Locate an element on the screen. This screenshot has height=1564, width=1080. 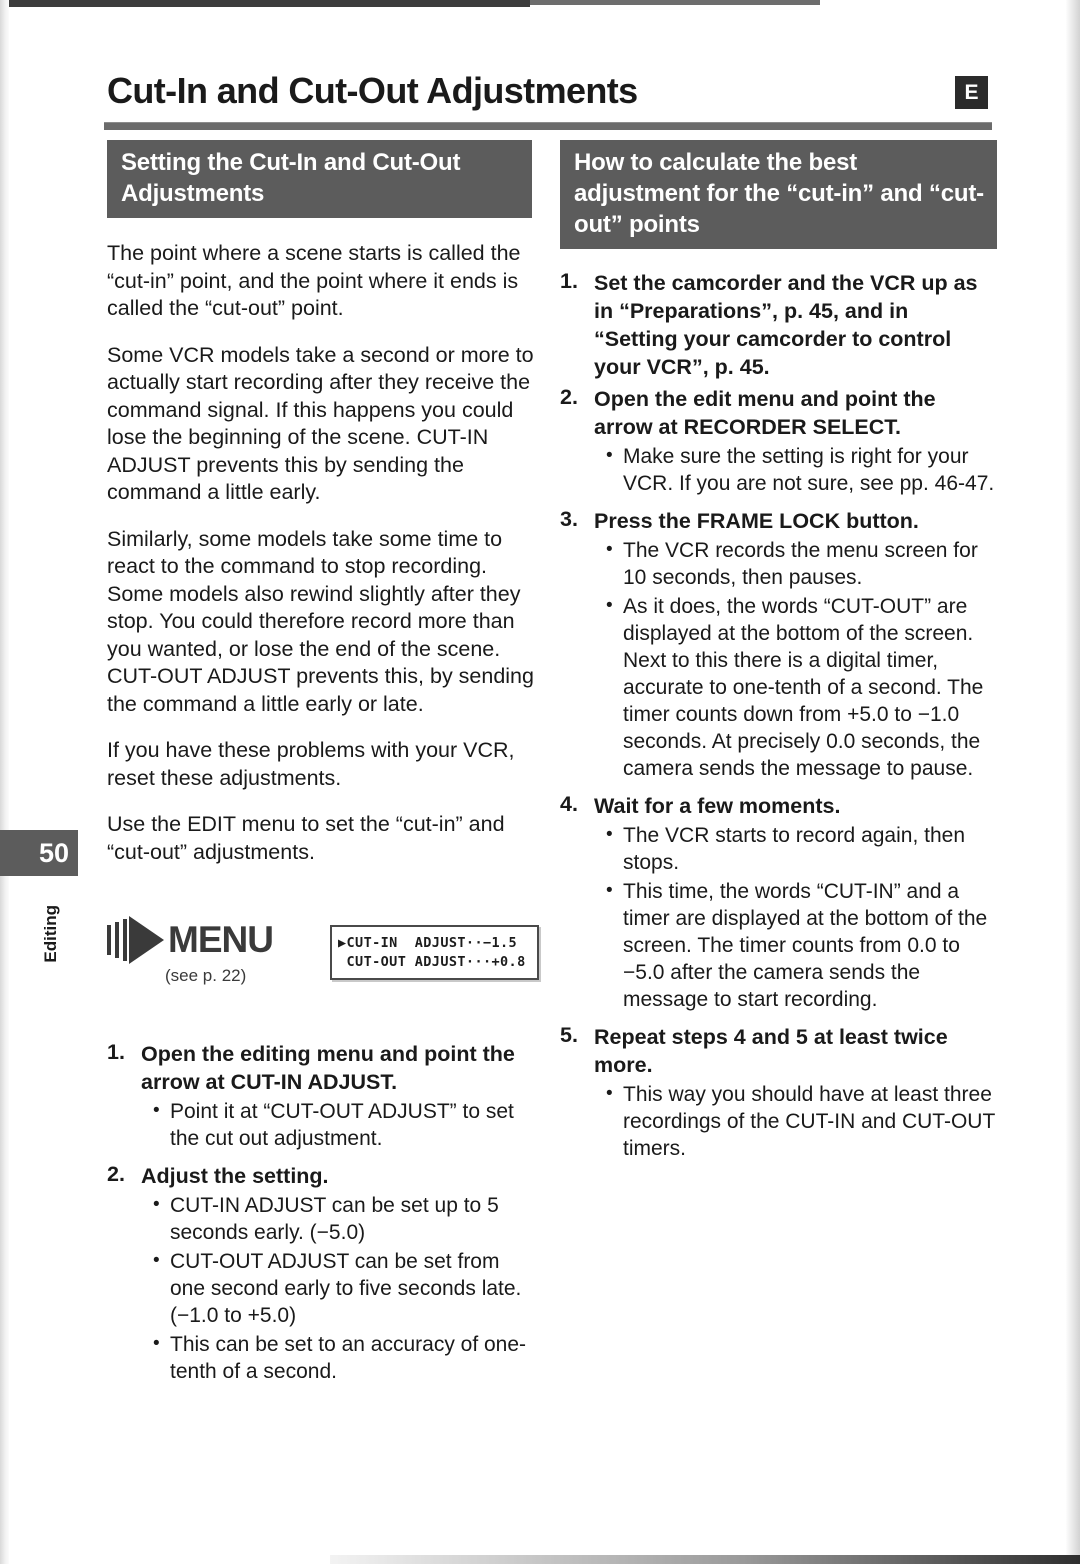
left-step-2-title: Adjust the setting. is located at coordinates (235, 1176).